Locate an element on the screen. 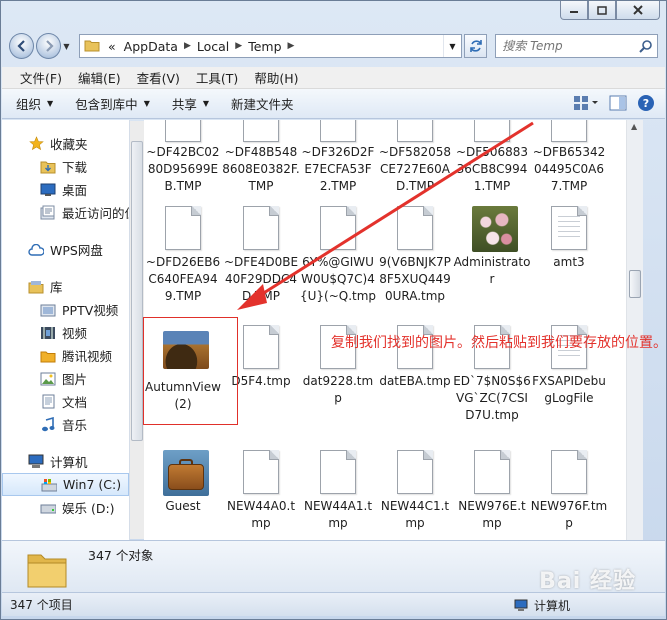  menu-help: 帮助(H) is located at coordinates (276, 77).